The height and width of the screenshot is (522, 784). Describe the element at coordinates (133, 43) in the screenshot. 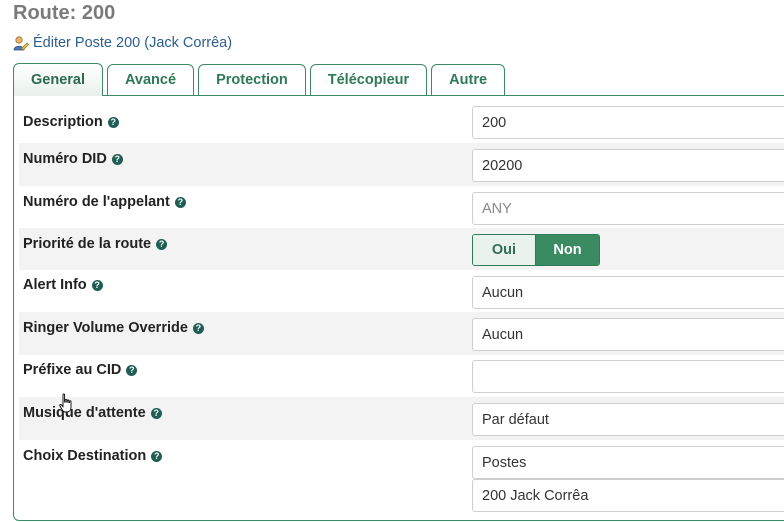

I see `edit-extension-label: Éditer Poste 200 (Jack Corrêa)` at that location.